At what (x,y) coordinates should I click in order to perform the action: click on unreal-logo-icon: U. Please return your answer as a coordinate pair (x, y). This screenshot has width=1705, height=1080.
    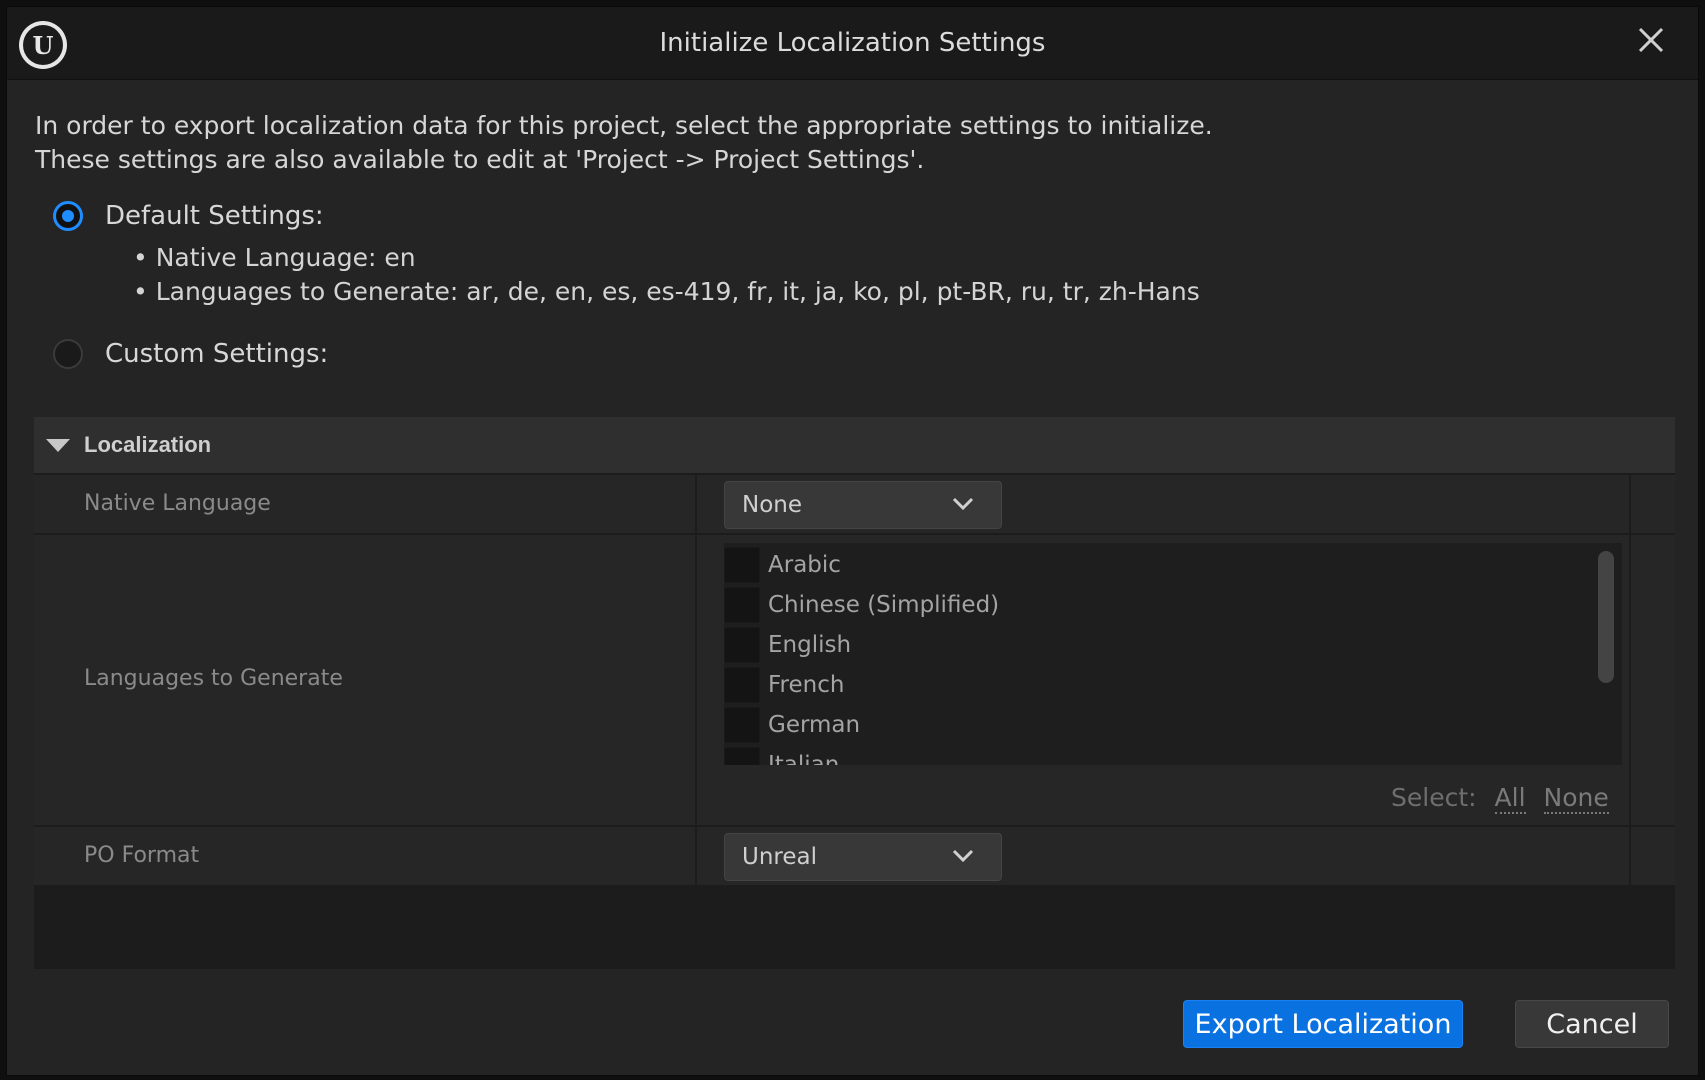
    Looking at the image, I should click on (43, 45).